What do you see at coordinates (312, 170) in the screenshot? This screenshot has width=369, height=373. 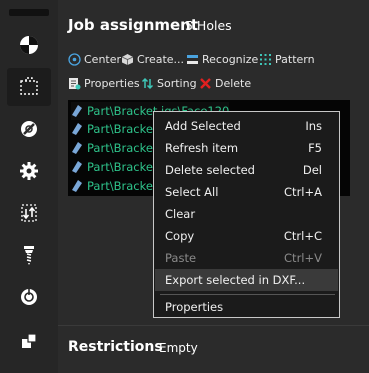 I see `menu-item-shortcut: Del` at bounding box center [312, 170].